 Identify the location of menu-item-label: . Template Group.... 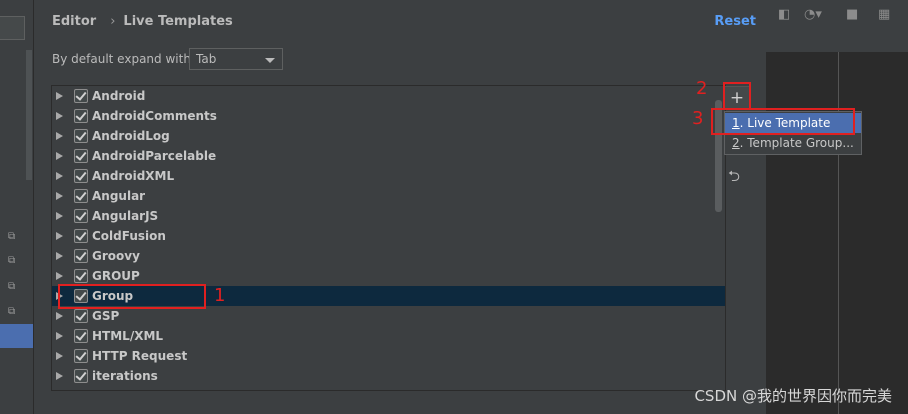
(796, 143).